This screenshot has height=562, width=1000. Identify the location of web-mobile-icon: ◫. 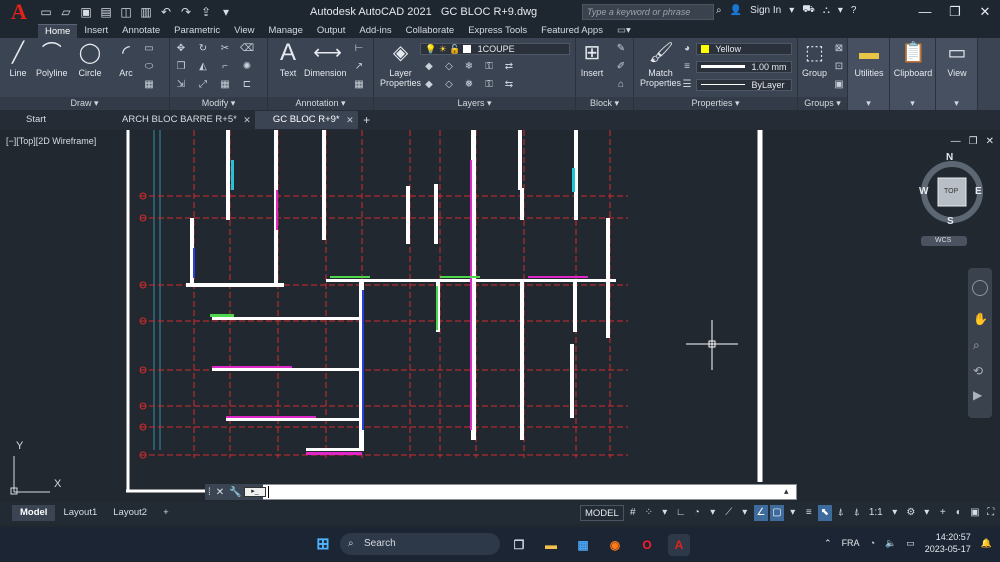
(126, 12).